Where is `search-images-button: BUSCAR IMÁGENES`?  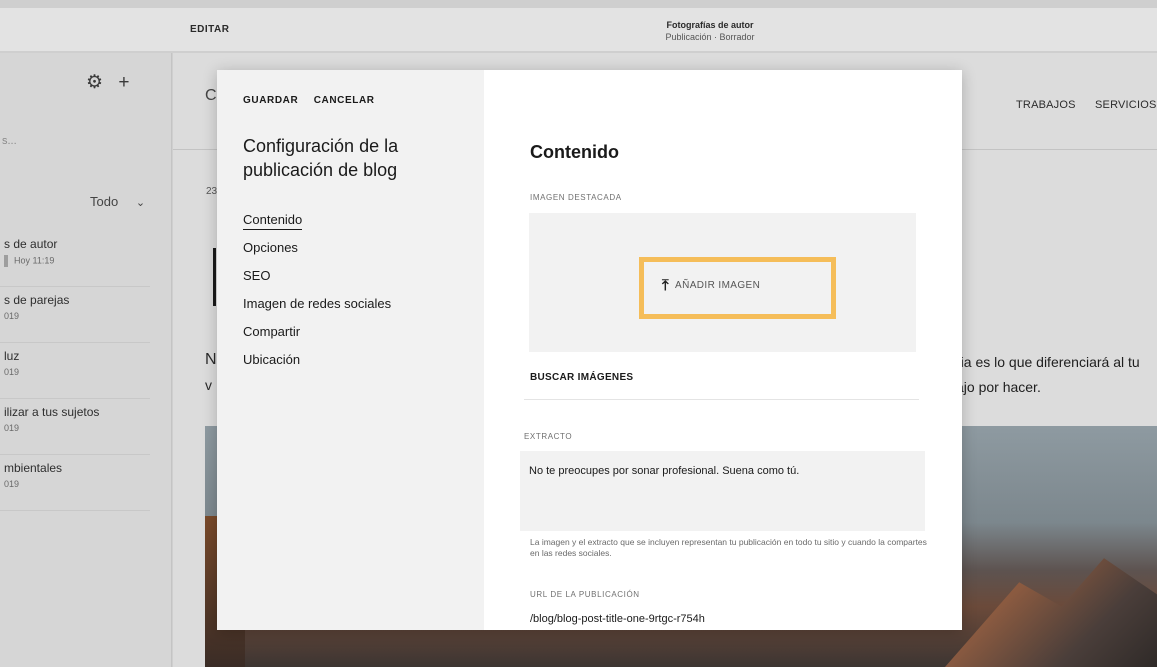 search-images-button: BUSCAR IMÁGENES is located at coordinates (581, 377).